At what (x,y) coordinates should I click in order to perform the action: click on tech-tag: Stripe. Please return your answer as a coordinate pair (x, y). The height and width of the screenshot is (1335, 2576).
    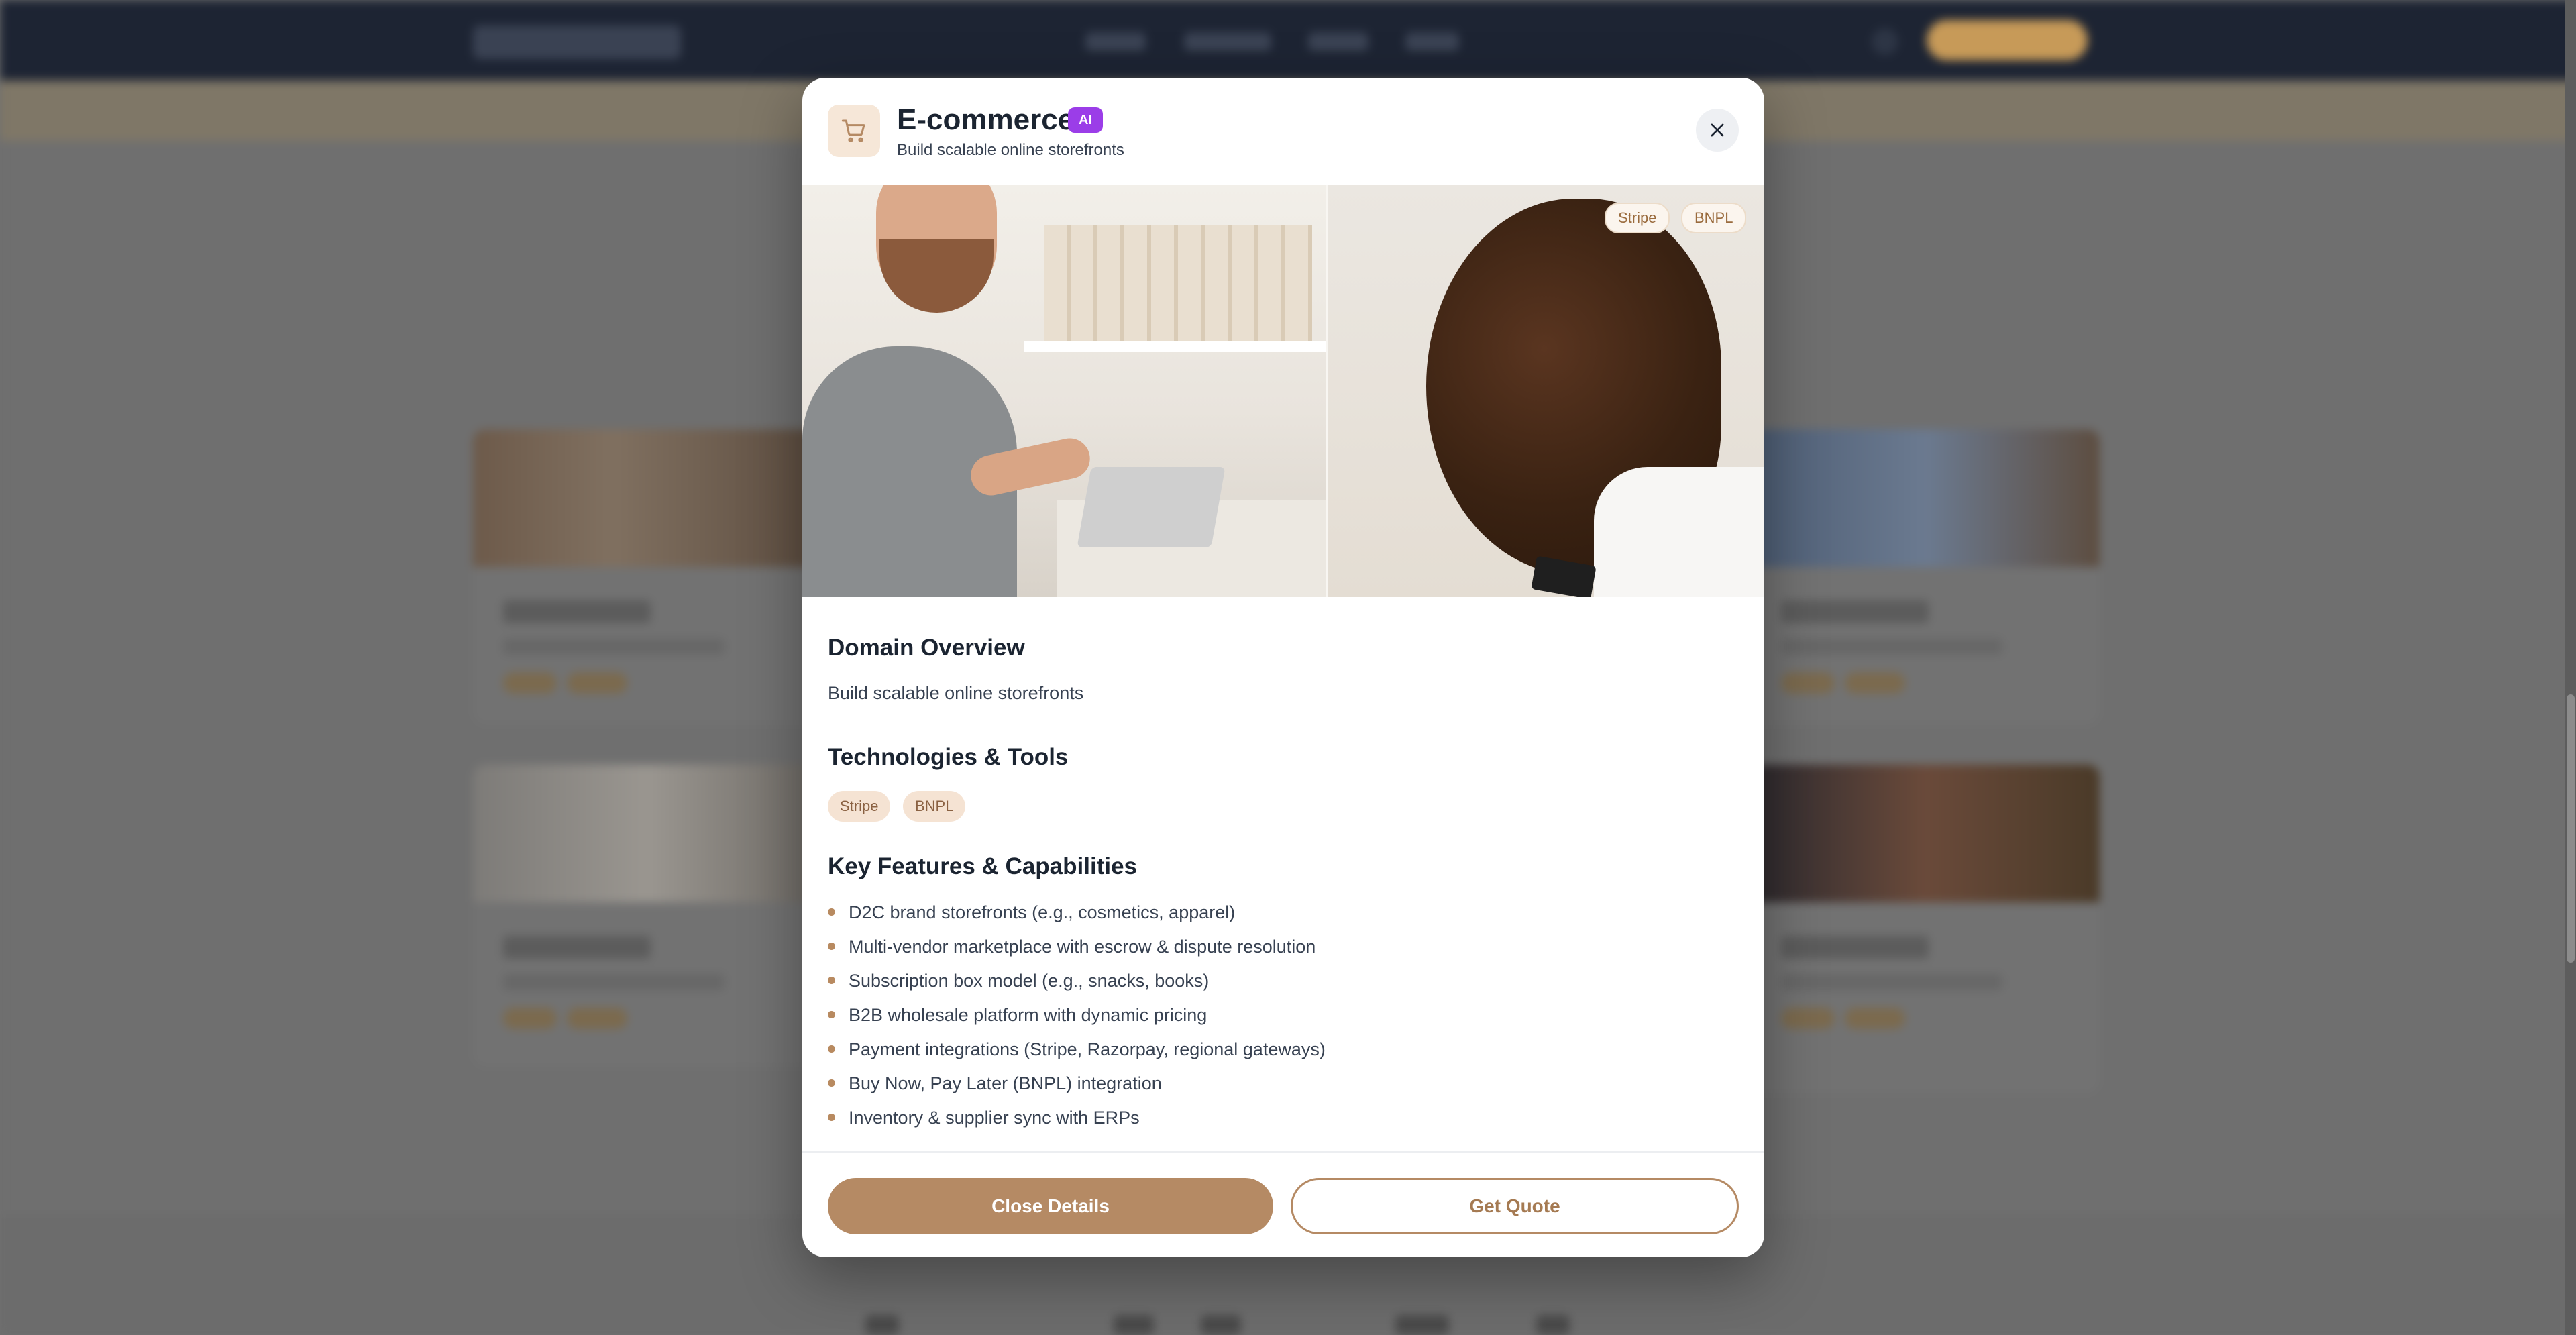
    Looking at the image, I should click on (859, 807).